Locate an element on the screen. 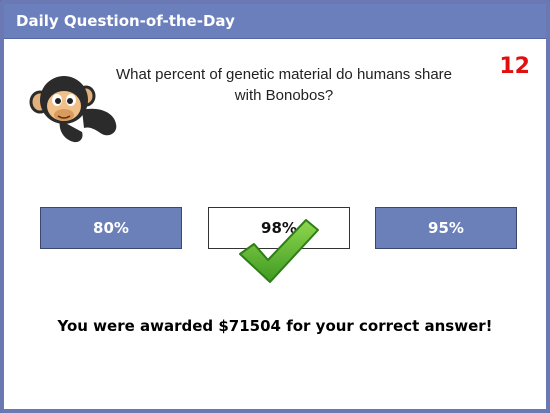  question-counter: 12 is located at coordinates (514, 66).